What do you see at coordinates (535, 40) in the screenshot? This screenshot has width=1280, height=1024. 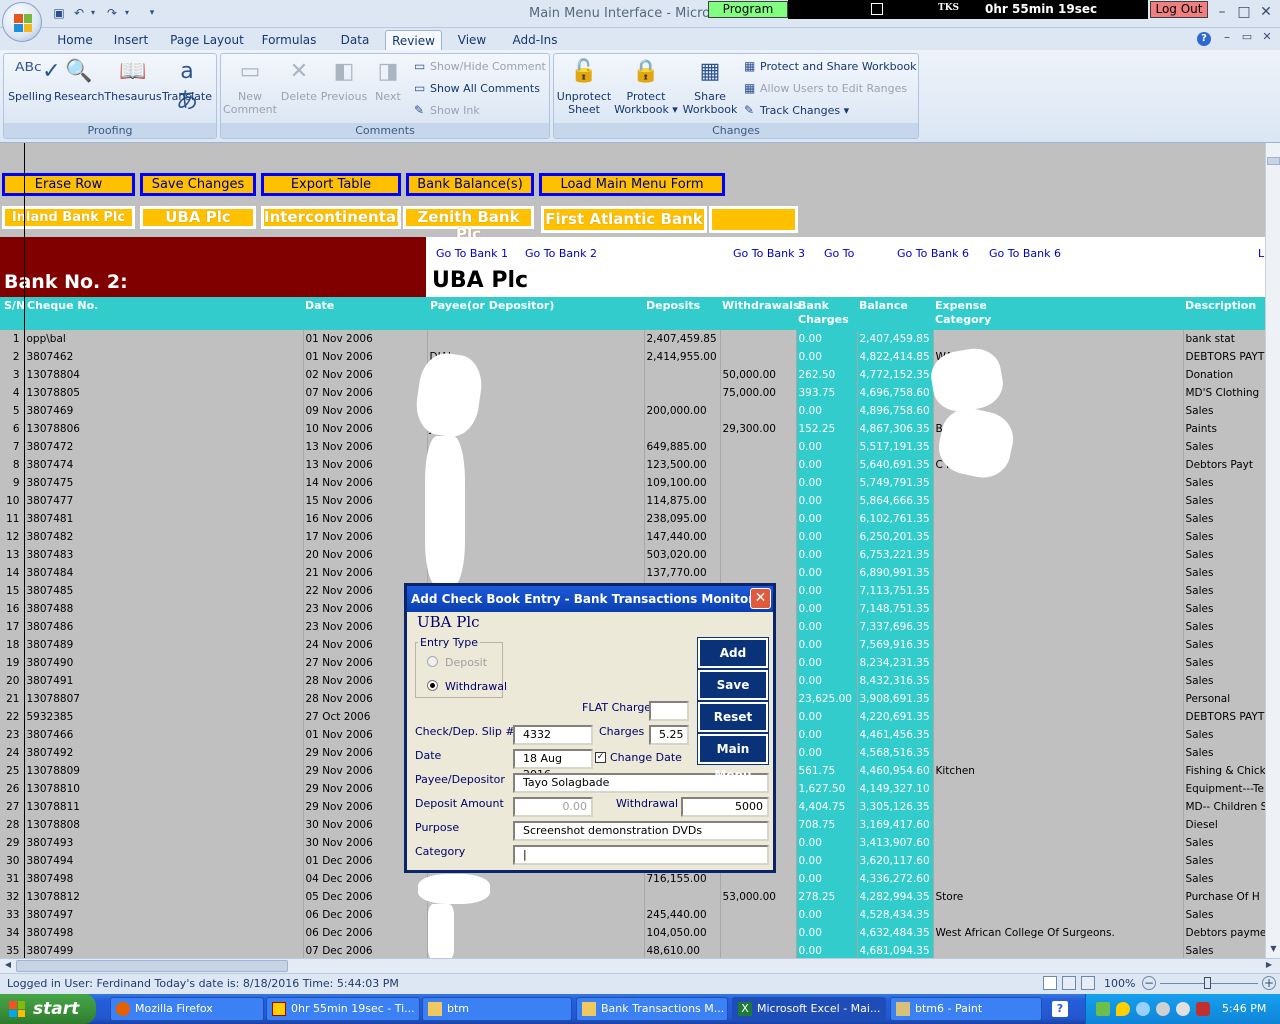 I see `tab-add-ins: Add-Ins` at bounding box center [535, 40].